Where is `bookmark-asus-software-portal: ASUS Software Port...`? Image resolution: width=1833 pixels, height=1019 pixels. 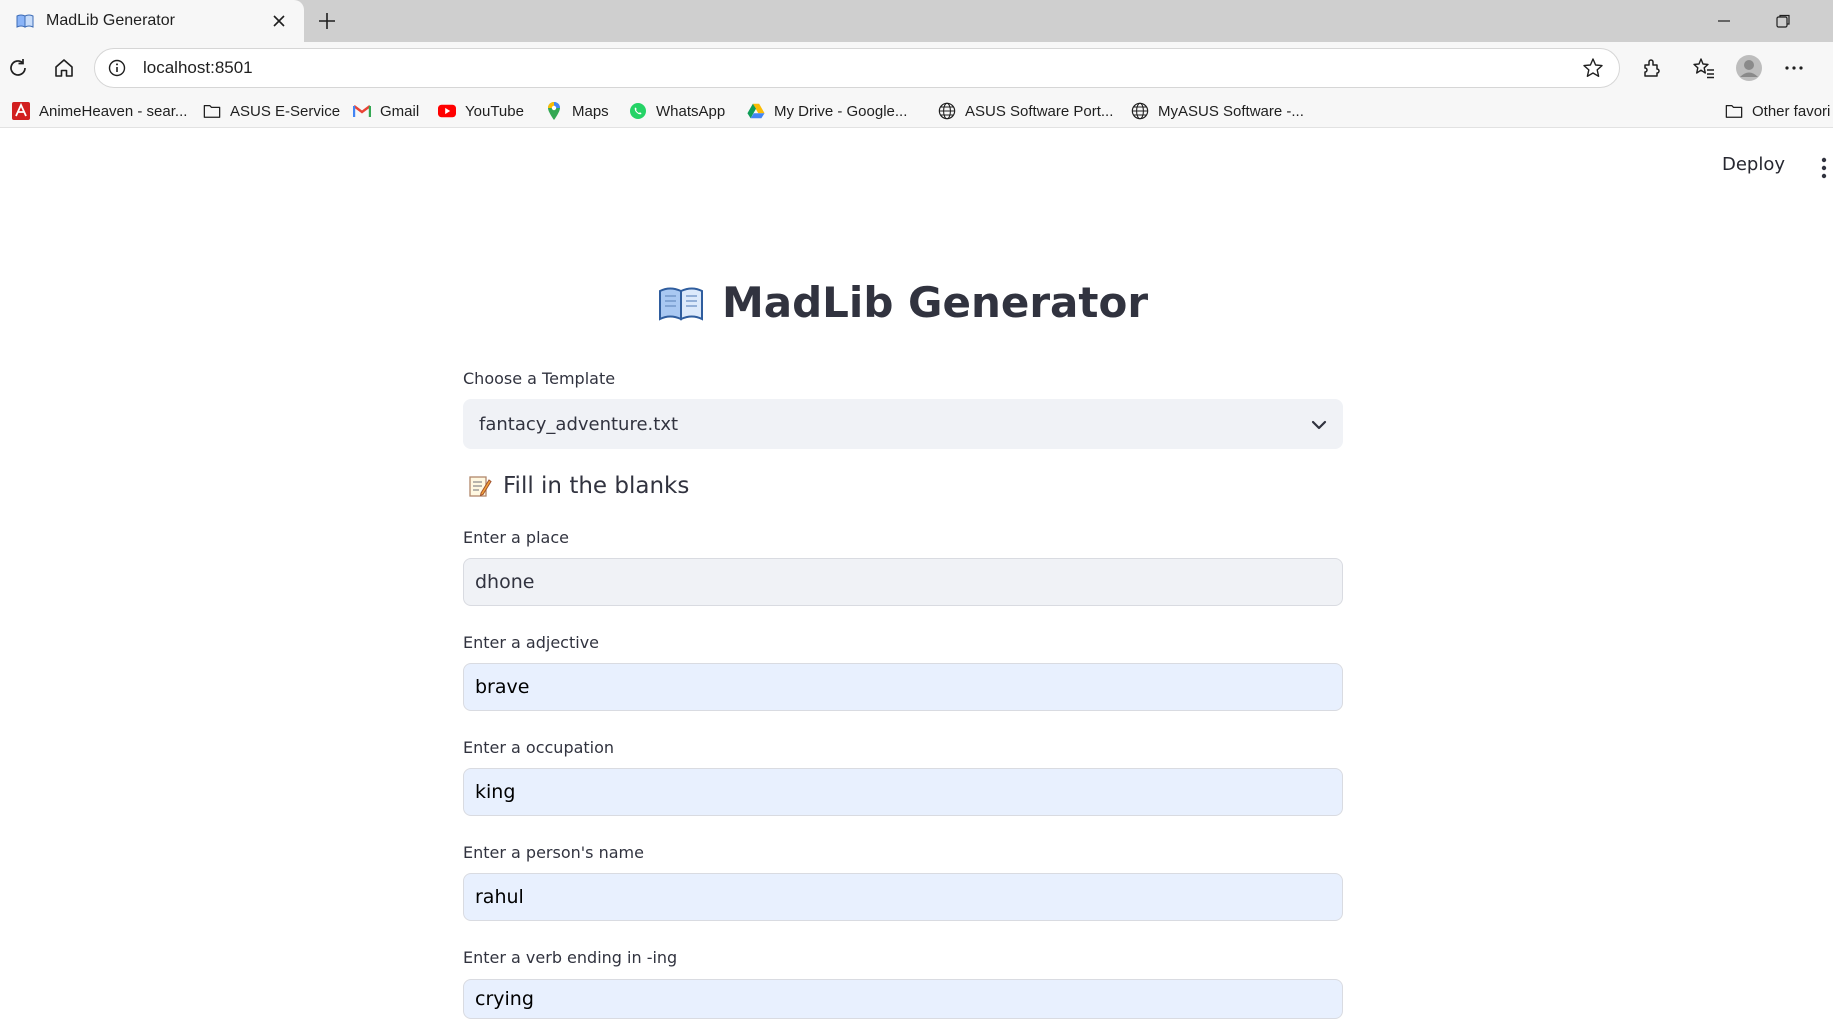 bookmark-asus-software-portal: ASUS Software Port... is located at coordinates (1025, 111).